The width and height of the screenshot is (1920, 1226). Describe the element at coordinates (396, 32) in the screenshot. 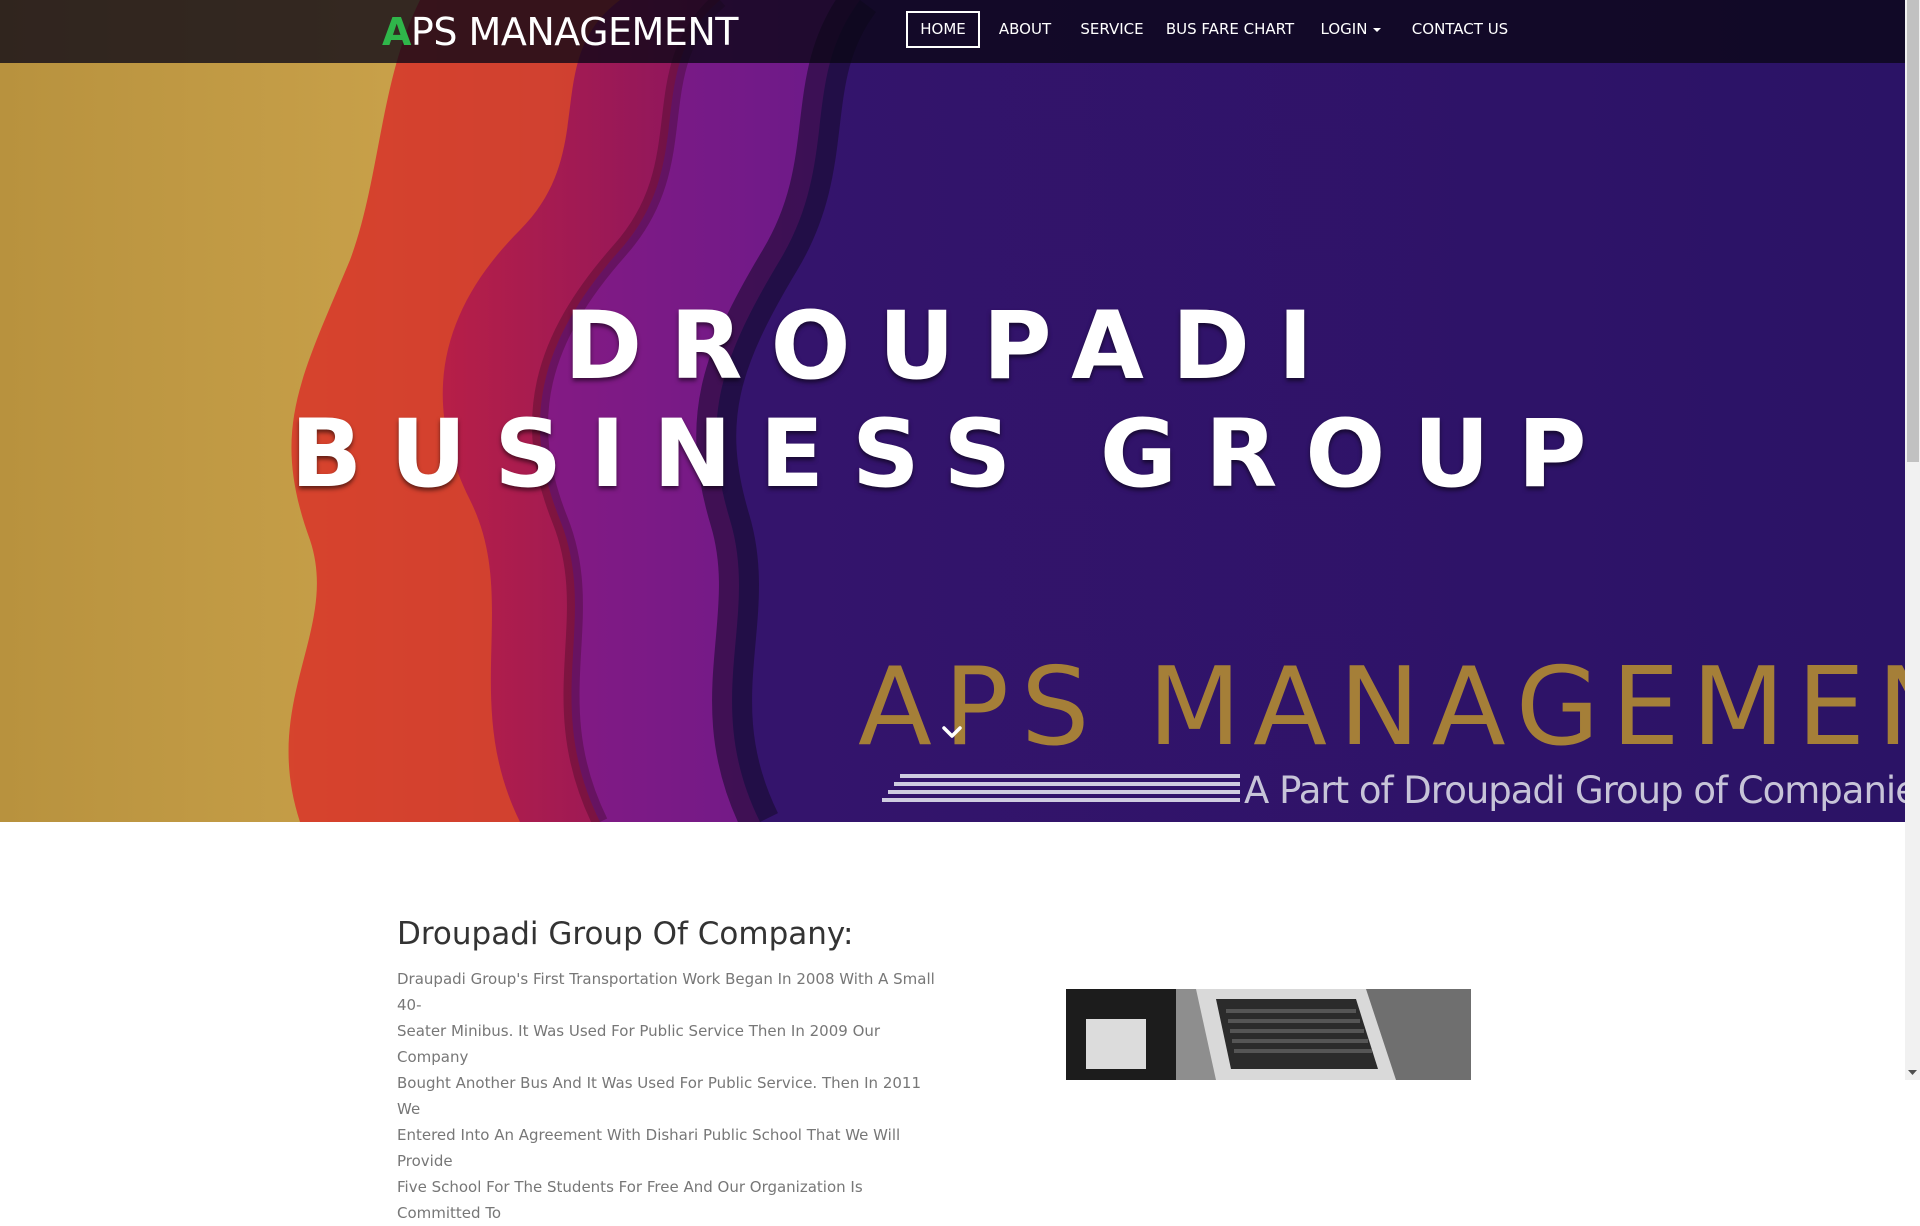

I see `brand-first-letter: A` at that location.